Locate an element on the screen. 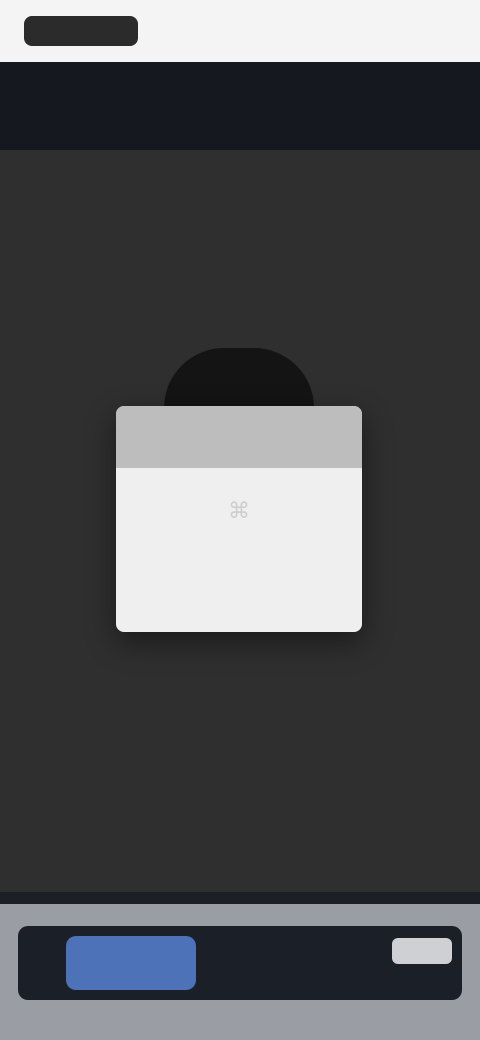 The width and height of the screenshot is (480, 1040). card-icon: ⌘ is located at coordinates (239, 510).